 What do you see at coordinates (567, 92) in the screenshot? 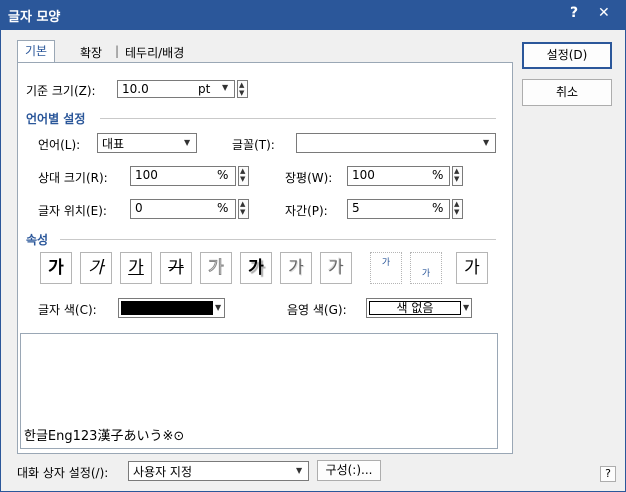
I see `cancel-button: 취소` at bounding box center [567, 92].